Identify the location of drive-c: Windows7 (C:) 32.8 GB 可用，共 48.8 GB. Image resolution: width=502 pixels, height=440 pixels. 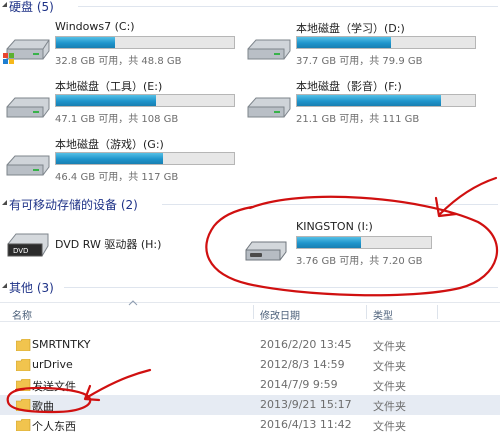
(120, 46).